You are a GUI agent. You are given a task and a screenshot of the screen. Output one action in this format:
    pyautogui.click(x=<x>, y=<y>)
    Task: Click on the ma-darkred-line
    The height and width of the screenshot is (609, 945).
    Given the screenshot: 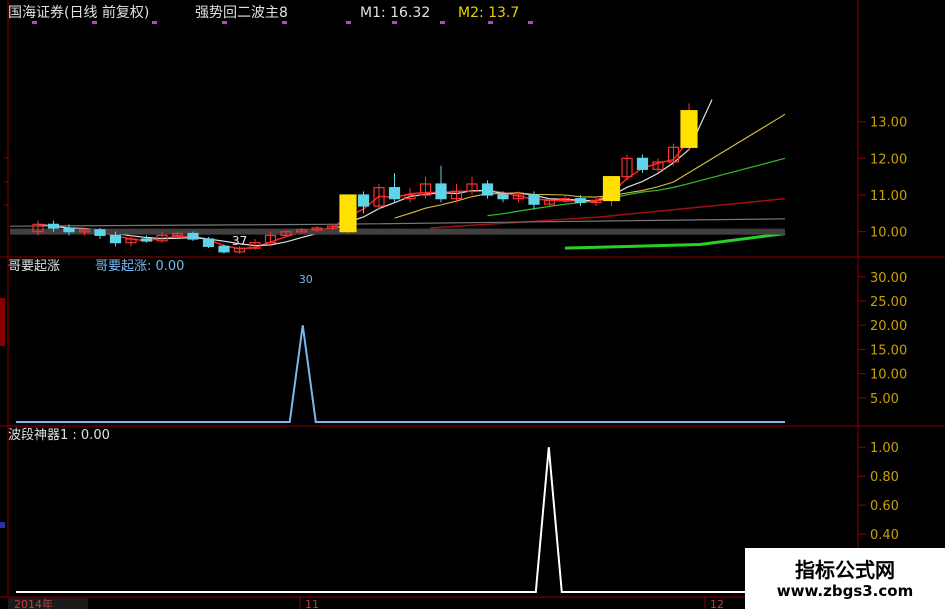 What is the action you would take?
    pyautogui.click(x=607, y=213)
    